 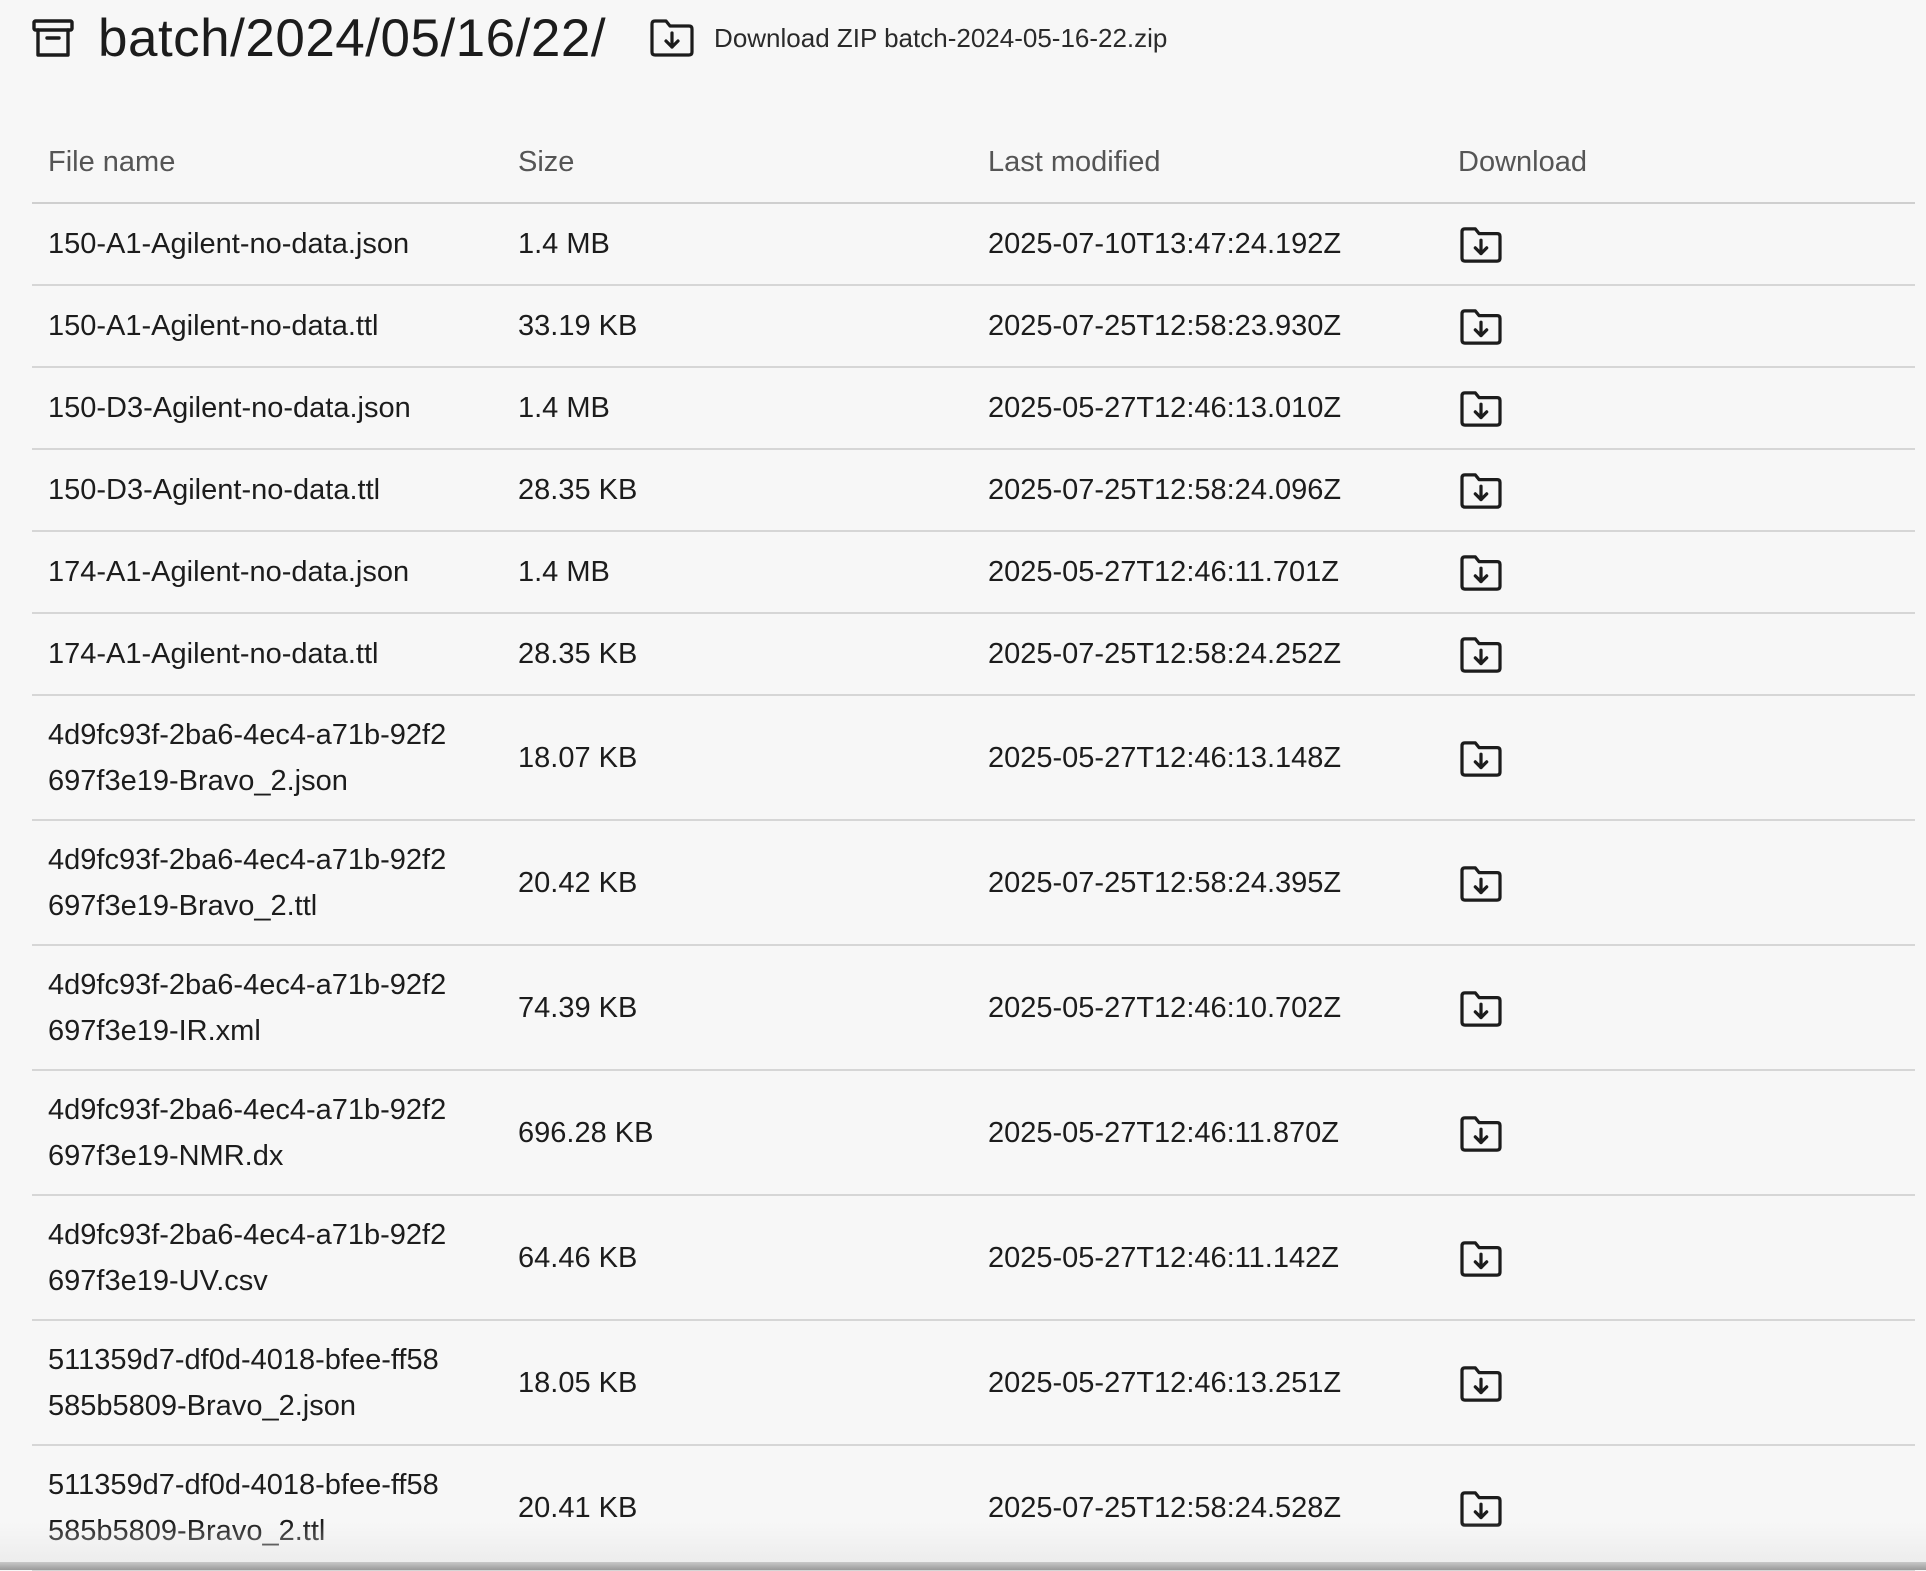 I want to click on file-last-modified: 2025-05-27T12:46:13.148Z, so click(x=1207, y=758).